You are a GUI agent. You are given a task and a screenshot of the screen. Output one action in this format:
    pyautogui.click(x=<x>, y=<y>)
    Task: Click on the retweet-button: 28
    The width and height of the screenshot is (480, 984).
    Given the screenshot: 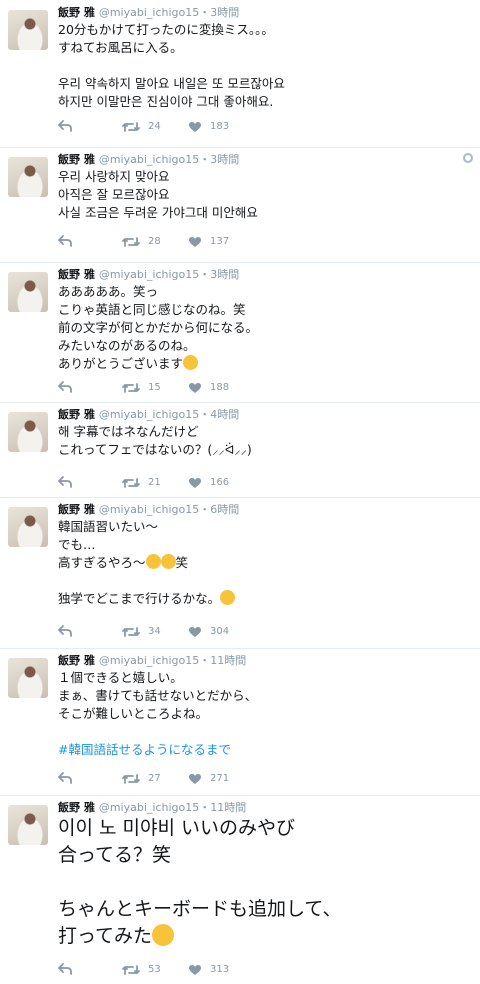 What is the action you would take?
    pyautogui.click(x=141, y=242)
    